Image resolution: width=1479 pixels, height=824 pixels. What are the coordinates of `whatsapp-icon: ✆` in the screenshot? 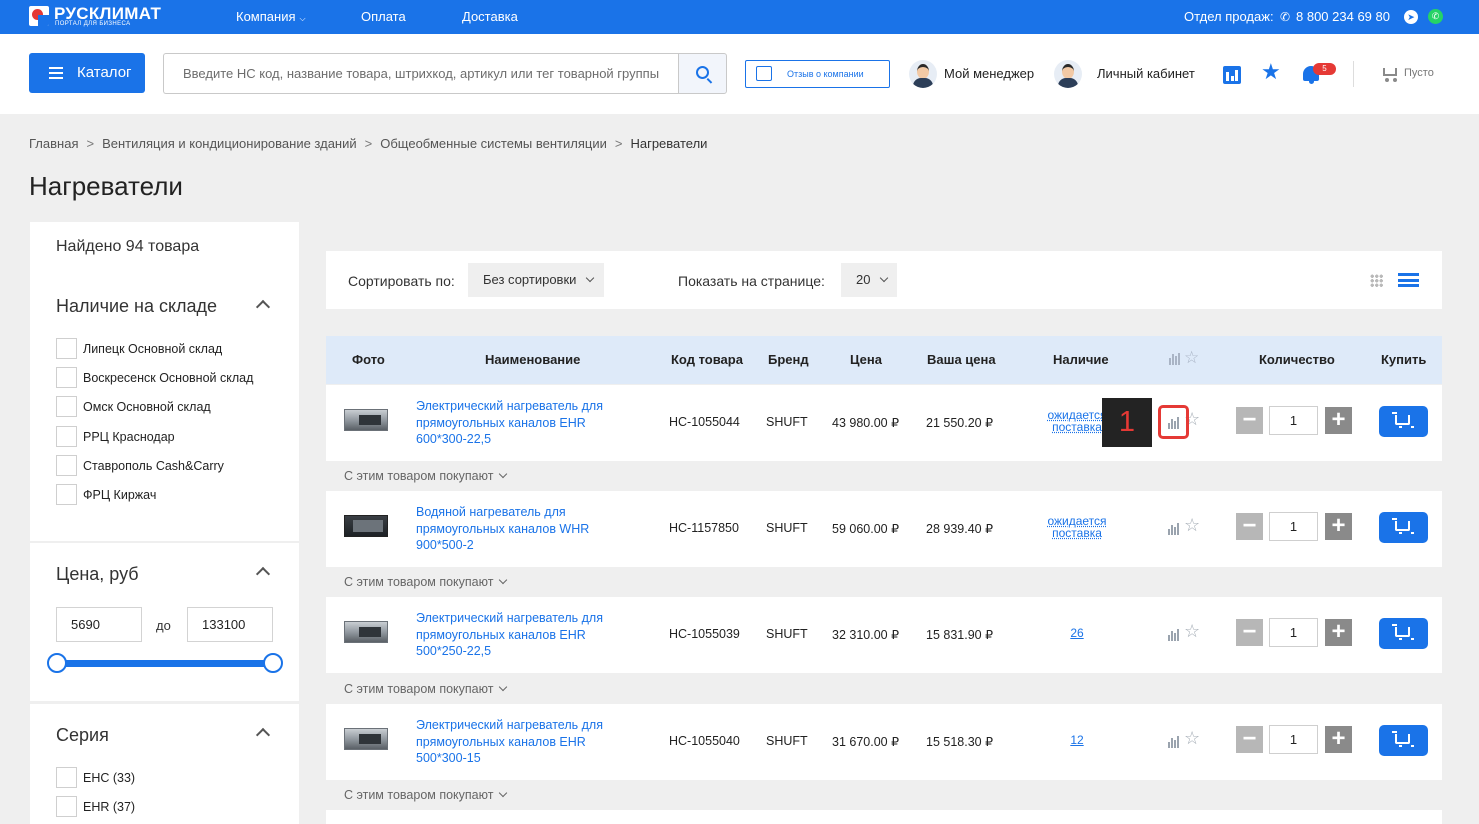 It's located at (1435, 16).